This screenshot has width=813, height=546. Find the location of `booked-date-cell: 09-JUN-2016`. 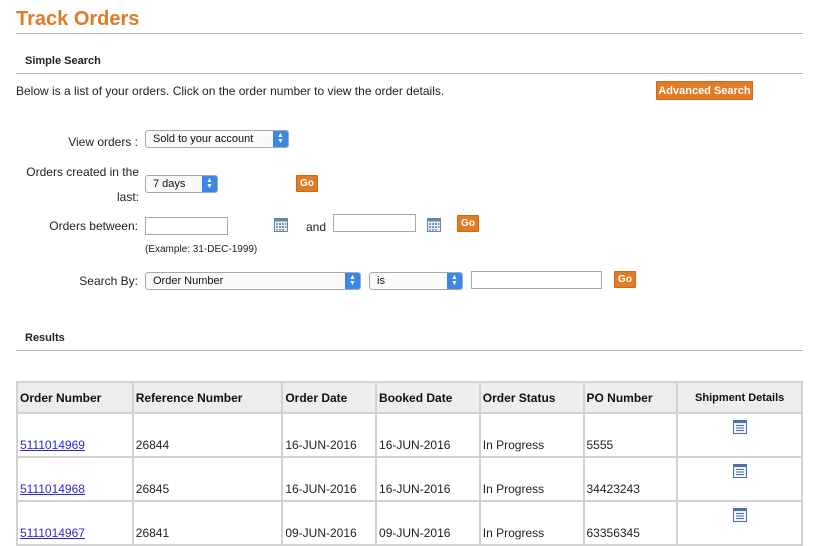

booked-date-cell: 09-JUN-2016 is located at coordinates (428, 523).